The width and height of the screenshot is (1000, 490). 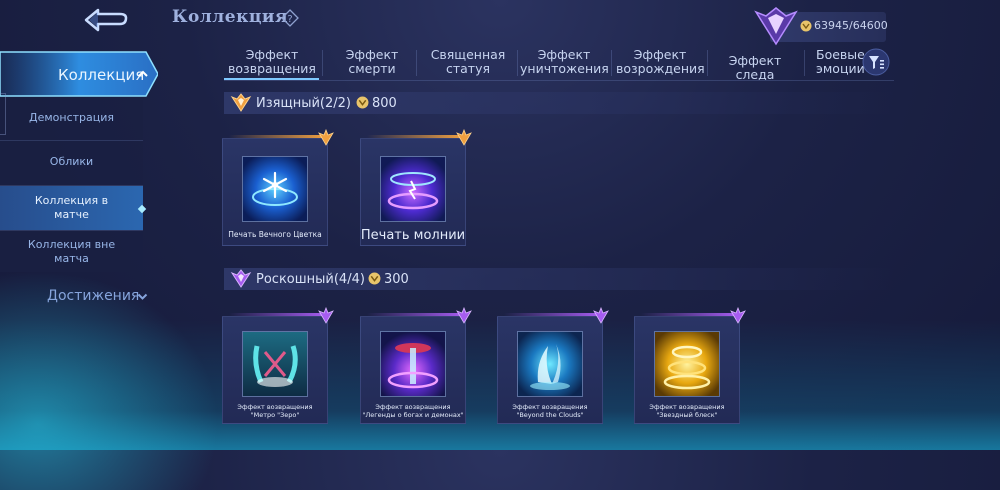 What do you see at coordinates (275, 415) in the screenshot?
I see `card-label-line2: "Метро "Зеро"` at bounding box center [275, 415].